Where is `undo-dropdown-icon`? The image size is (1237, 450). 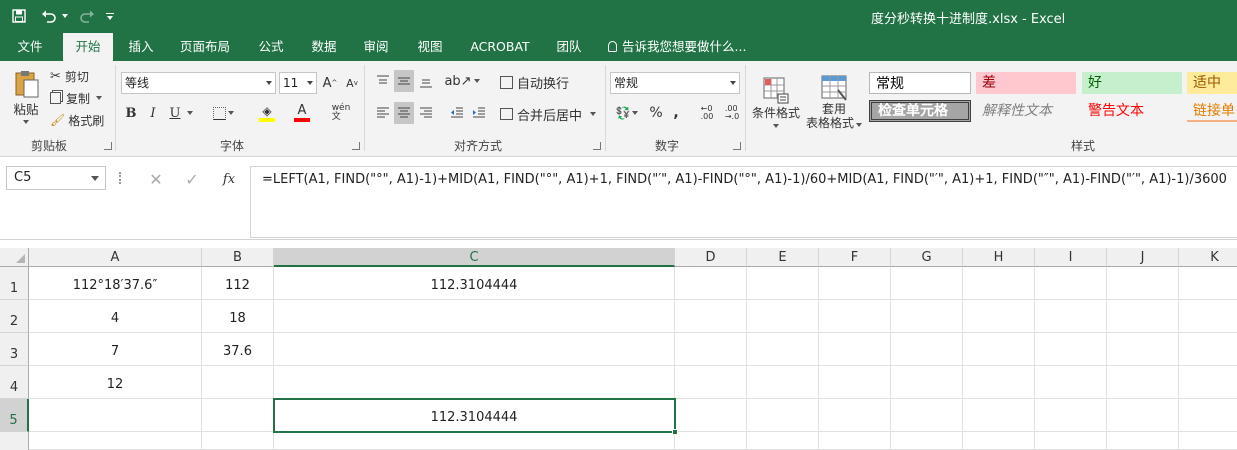 undo-dropdown-icon is located at coordinates (65, 16).